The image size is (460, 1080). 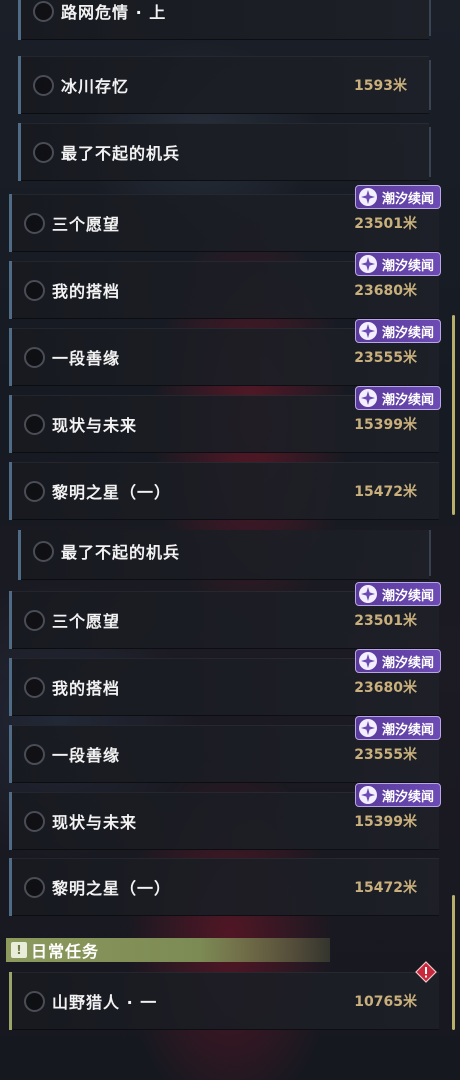 What do you see at coordinates (105, 1002) in the screenshot?
I see `quest-name: 山野猎人 · 一` at bounding box center [105, 1002].